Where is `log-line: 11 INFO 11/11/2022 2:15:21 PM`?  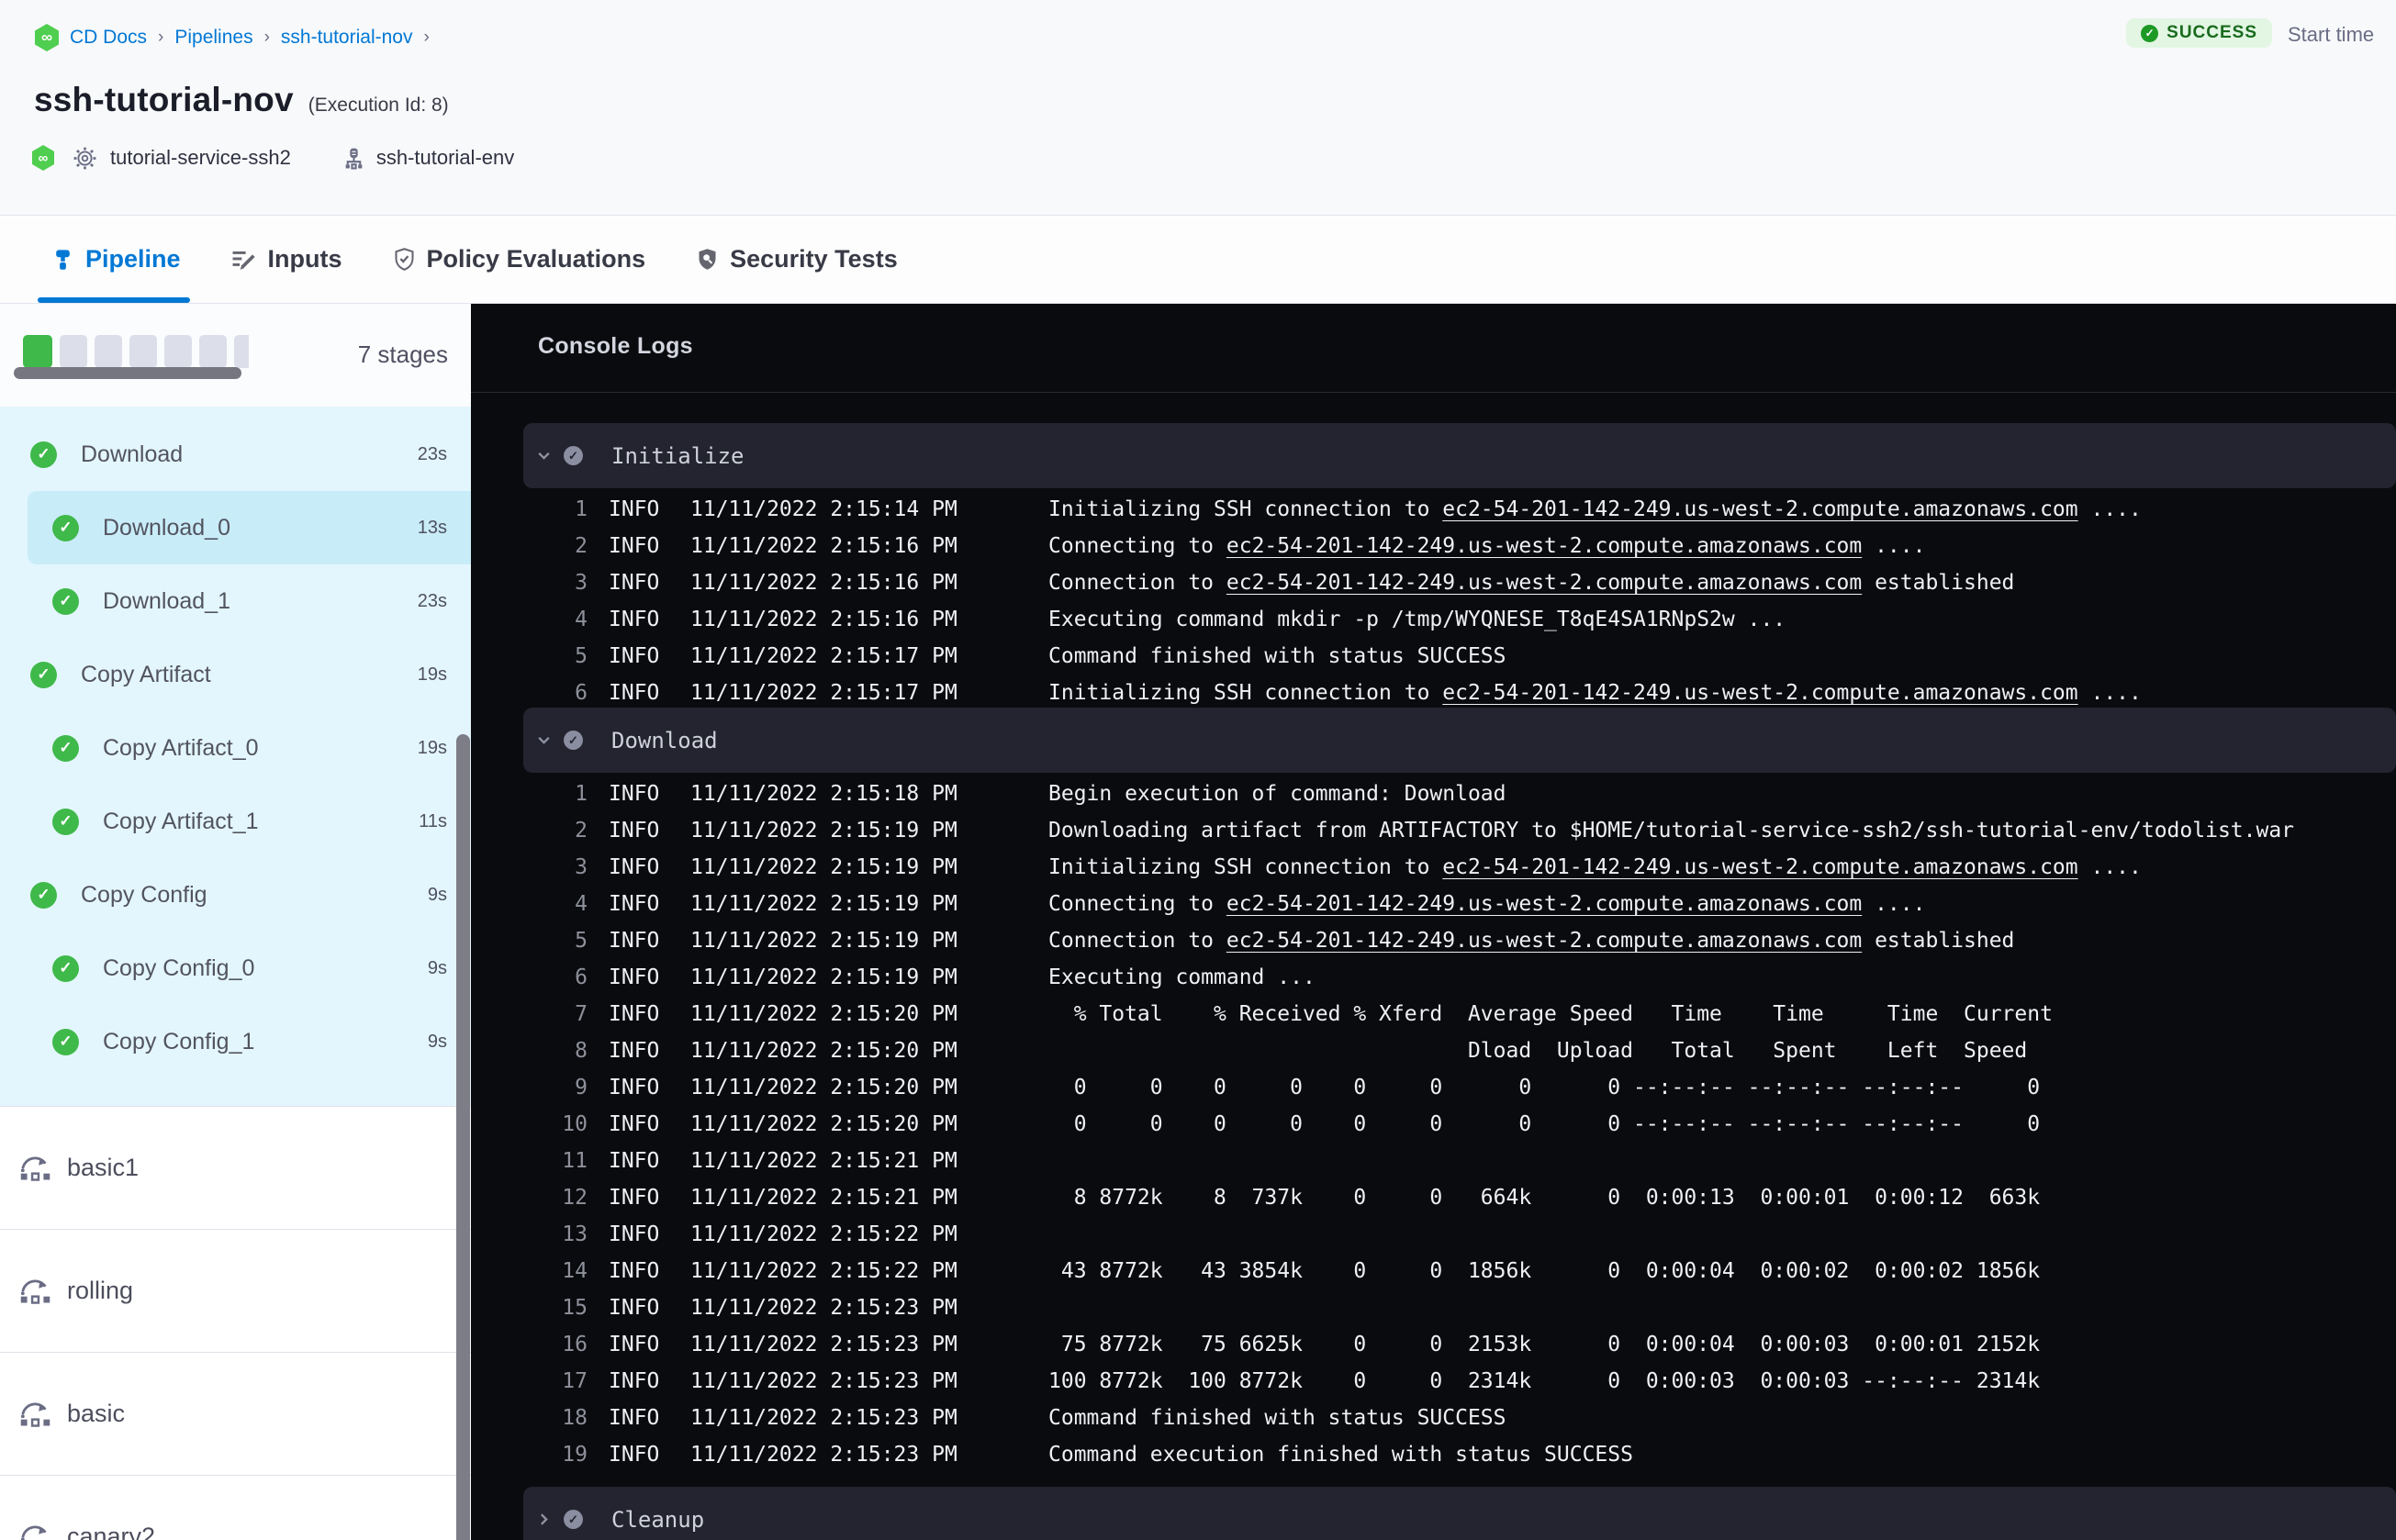
log-line: 11 INFO 11/11/2022 2:15:21 PM is located at coordinates (1434, 1161).